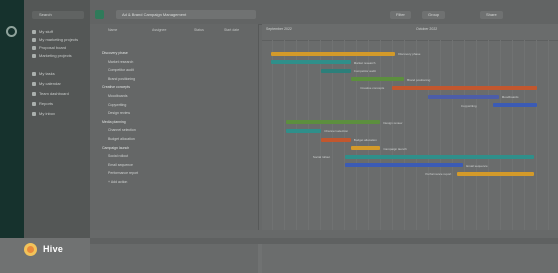  I want to click on sidebar-item: My calendar, so click(46, 83).